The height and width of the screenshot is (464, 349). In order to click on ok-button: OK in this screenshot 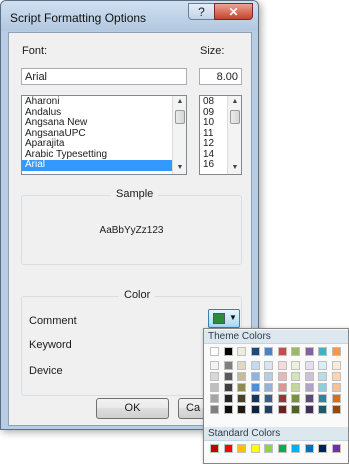, I will do `click(132, 408)`.